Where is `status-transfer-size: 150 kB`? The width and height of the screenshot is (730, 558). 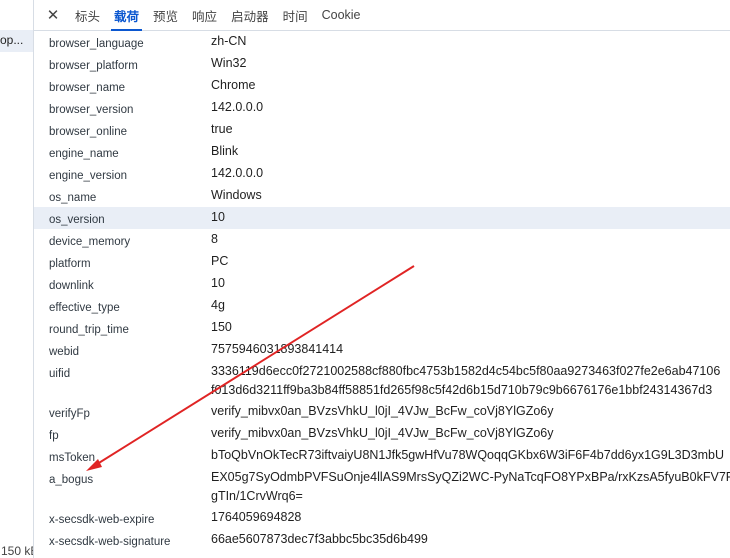 status-transfer-size: 150 kB is located at coordinates (17, 551).